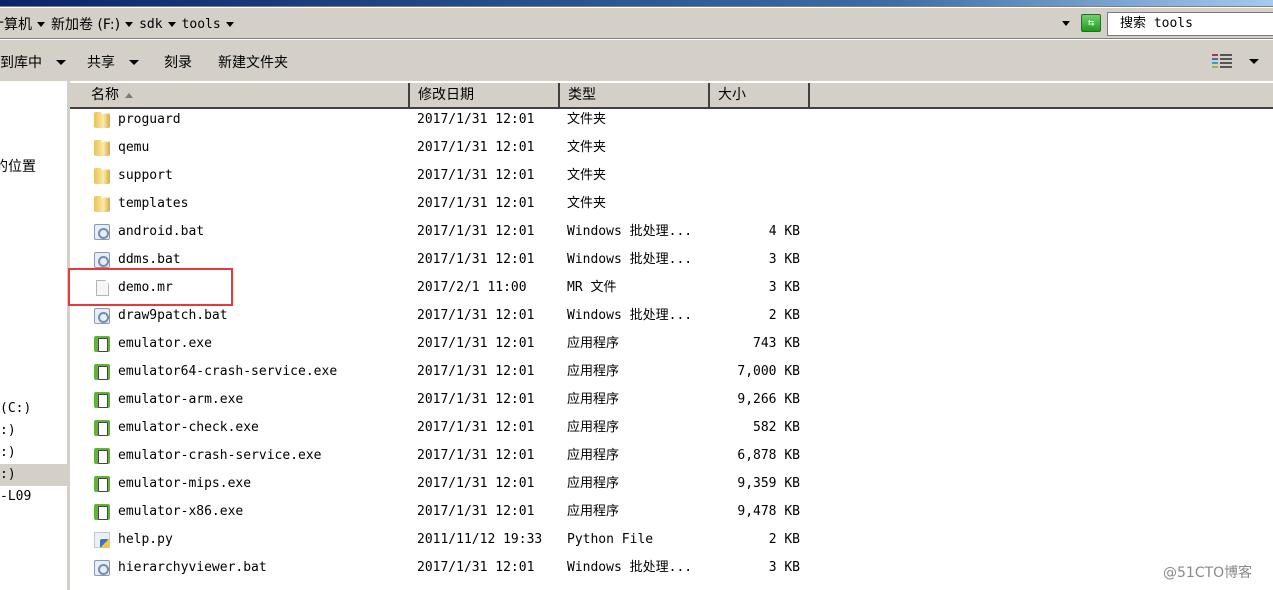  I want to click on burn-label: 刻录, so click(178, 63).